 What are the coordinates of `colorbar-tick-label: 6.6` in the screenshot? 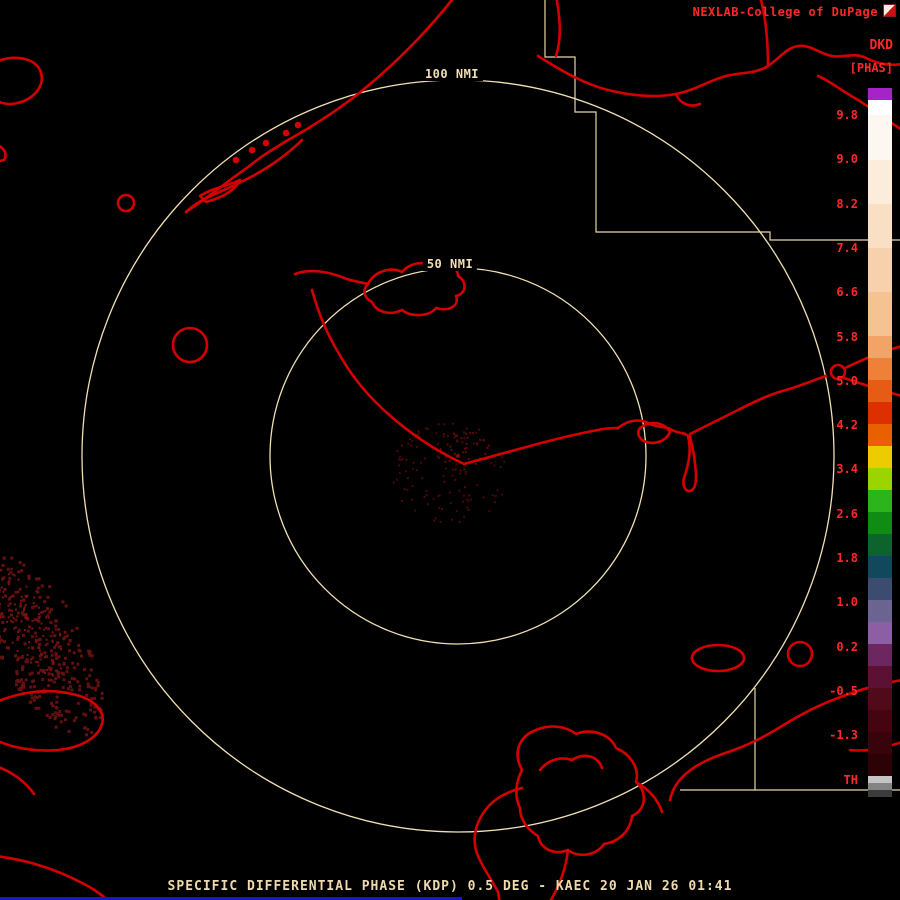 It's located at (847, 292).